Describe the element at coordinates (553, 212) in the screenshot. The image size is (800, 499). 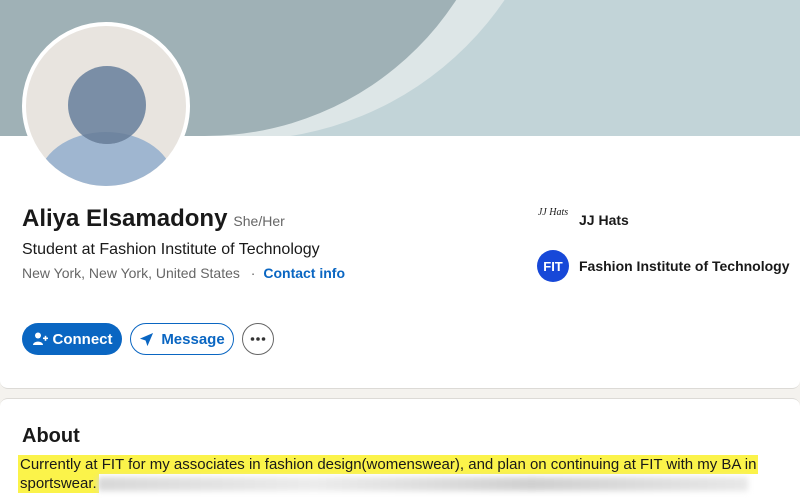
I see `jj-hats-logo-text: JJ Hats` at that location.